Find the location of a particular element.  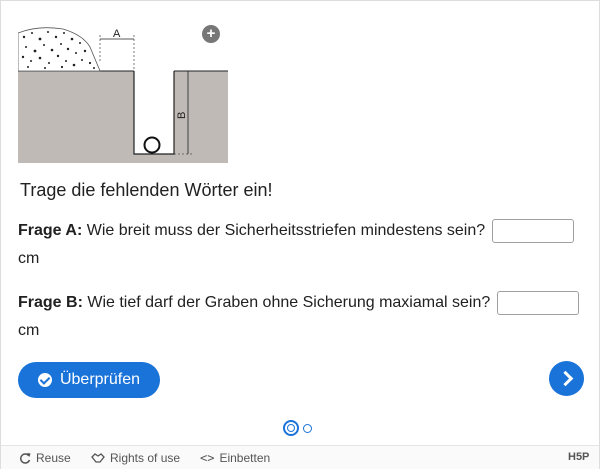

code-icon: <> is located at coordinates (207, 458).